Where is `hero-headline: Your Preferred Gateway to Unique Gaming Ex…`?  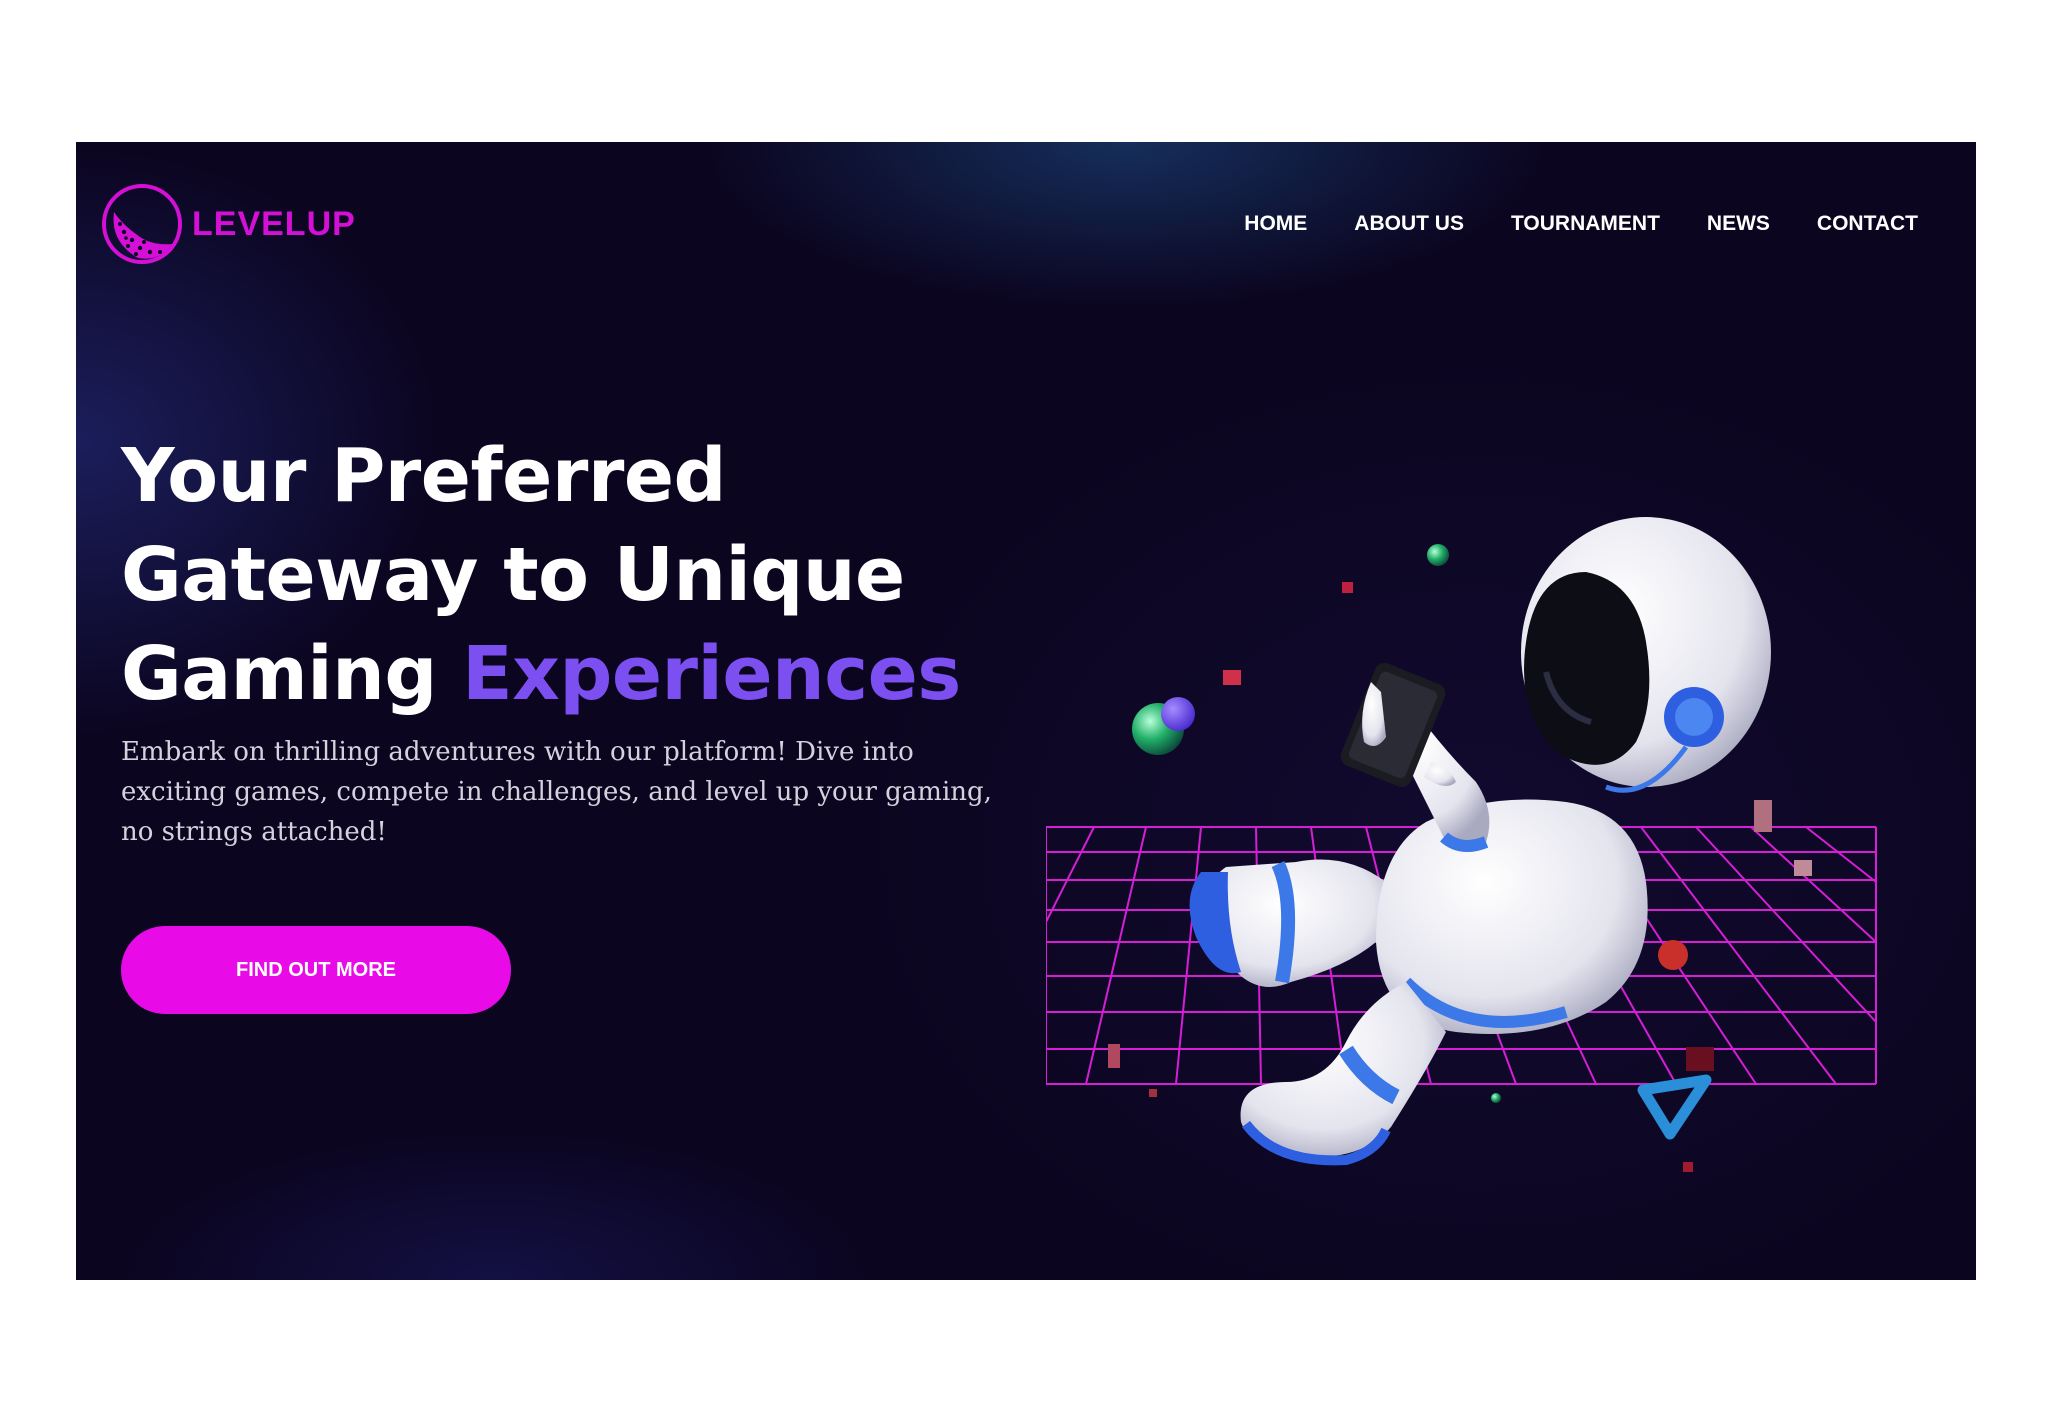
hero-headline: Your Preferred Gateway to Unique Gaming Ex… is located at coordinates (541, 575).